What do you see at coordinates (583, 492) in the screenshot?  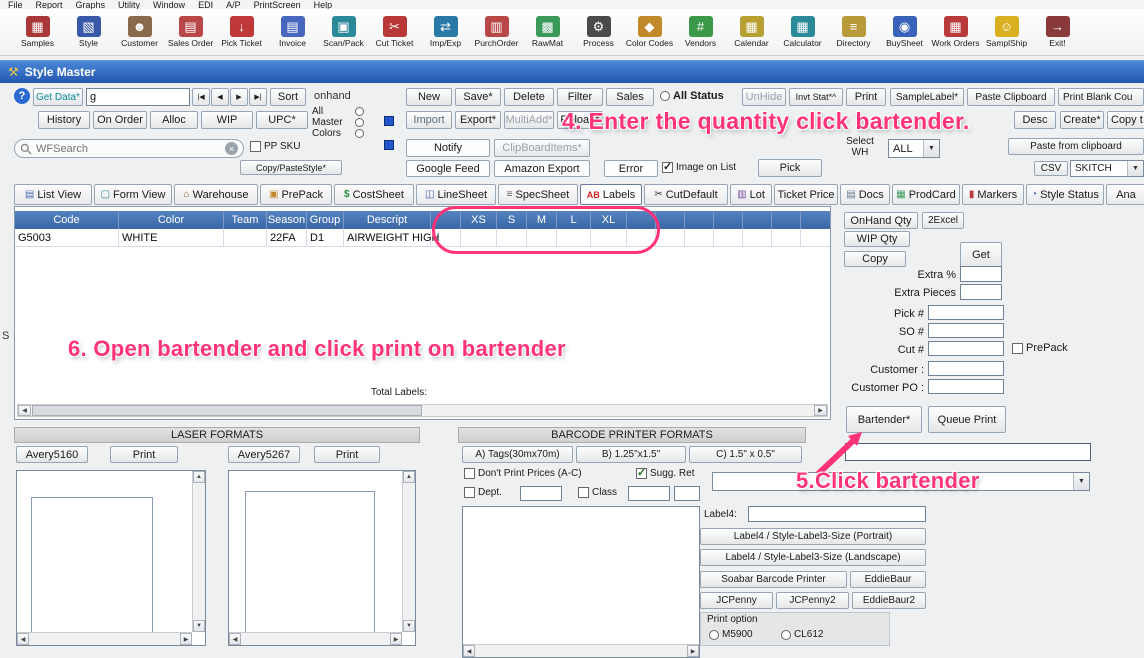 I see `class-checkbox` at bounding box center [583, 492].